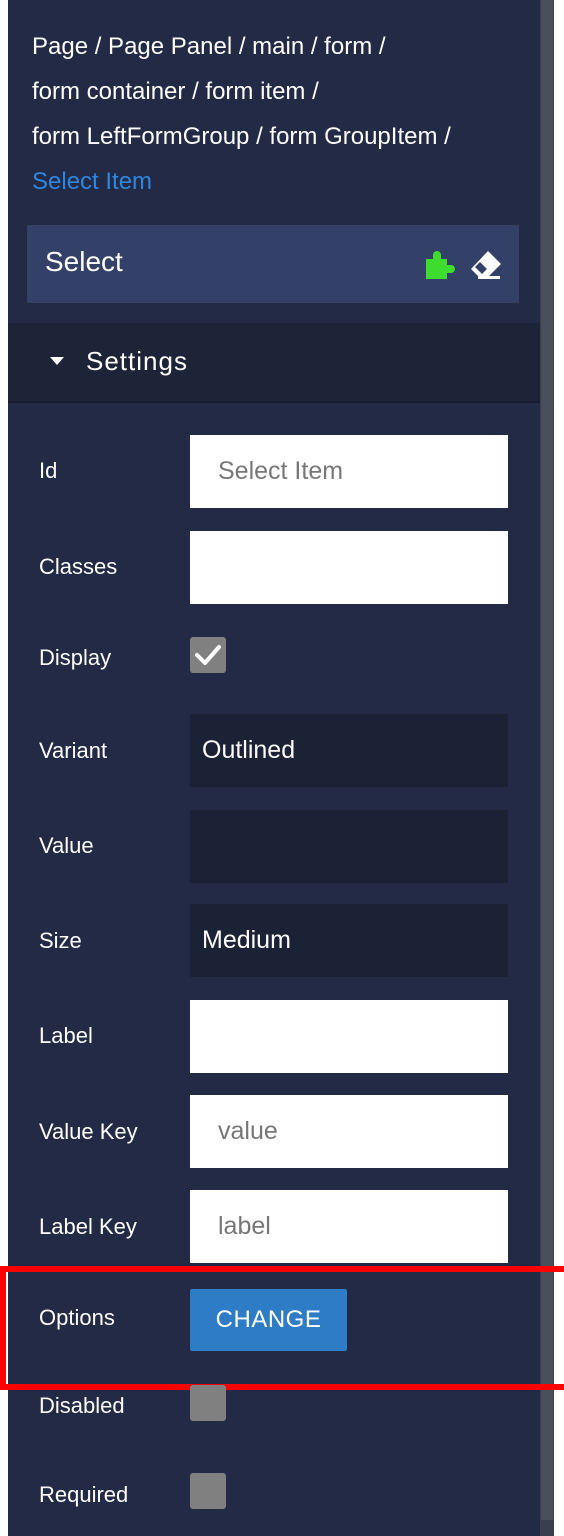 The height and width of the screenshot is (1536, 564). Describe the element at coordinates (84, 261) in the screenshot. I see `component-title: Select` at that location.